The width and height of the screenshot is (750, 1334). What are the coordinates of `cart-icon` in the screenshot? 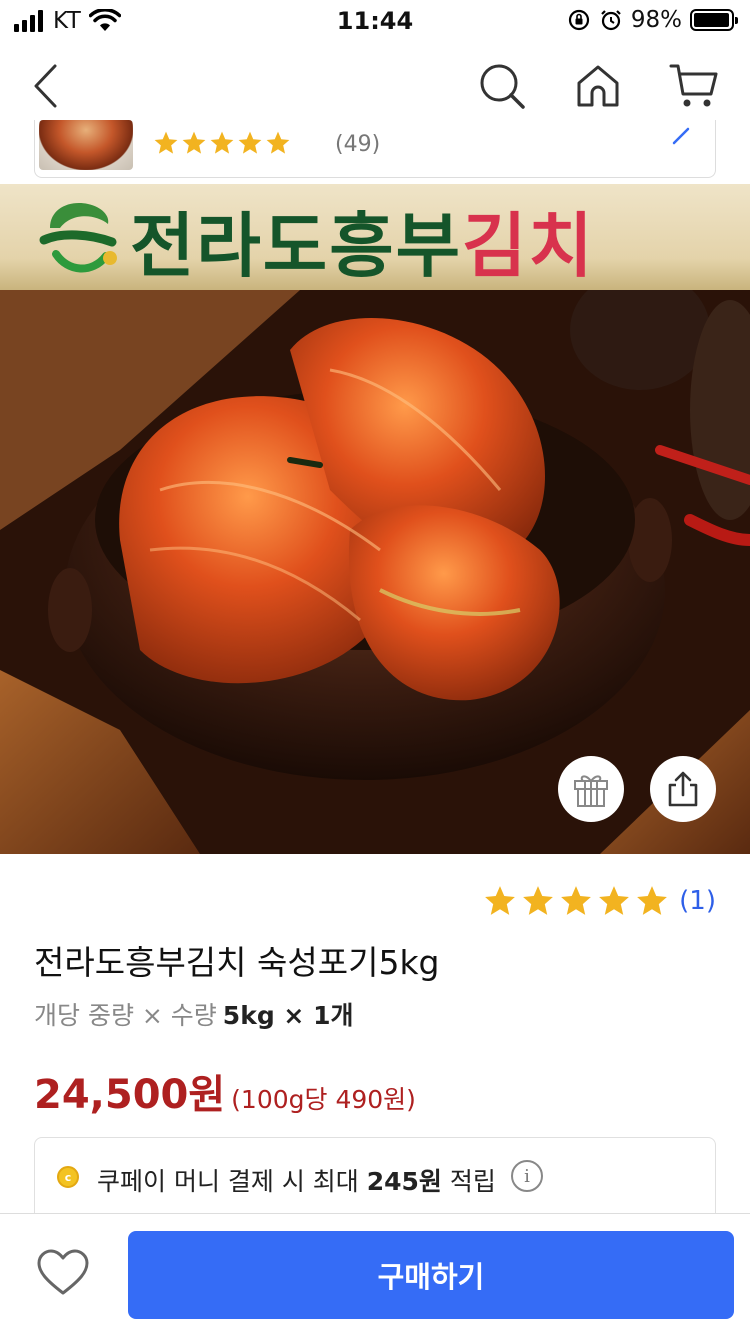 It's located at (693, 85).